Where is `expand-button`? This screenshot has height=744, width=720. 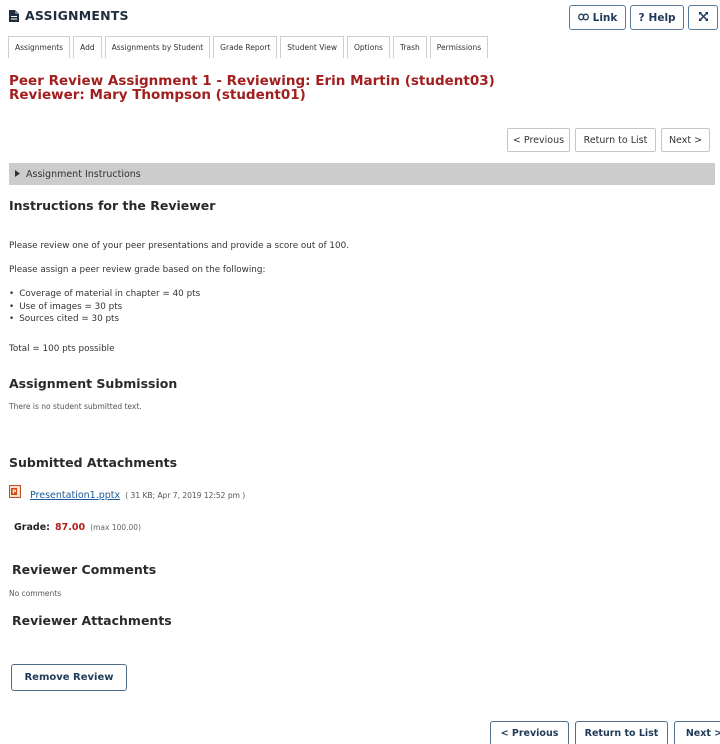 expand-button is located at coordinates (703, 17).